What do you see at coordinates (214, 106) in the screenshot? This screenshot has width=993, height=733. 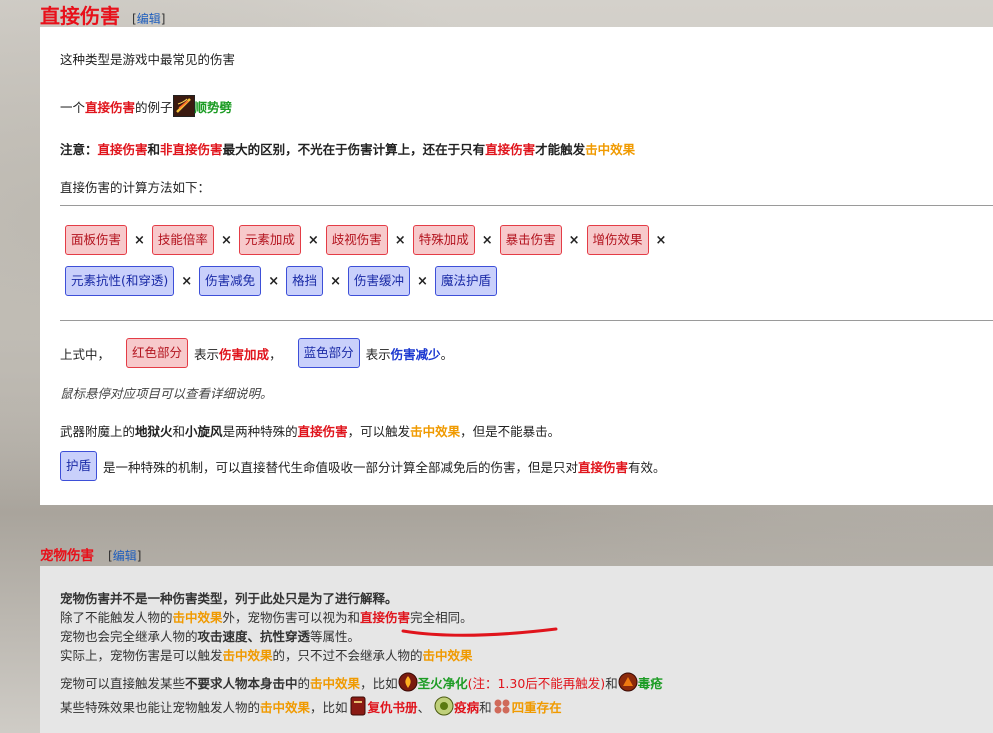 I see `example-skill-link: 顺势劈` at bounding box center [214, 106].